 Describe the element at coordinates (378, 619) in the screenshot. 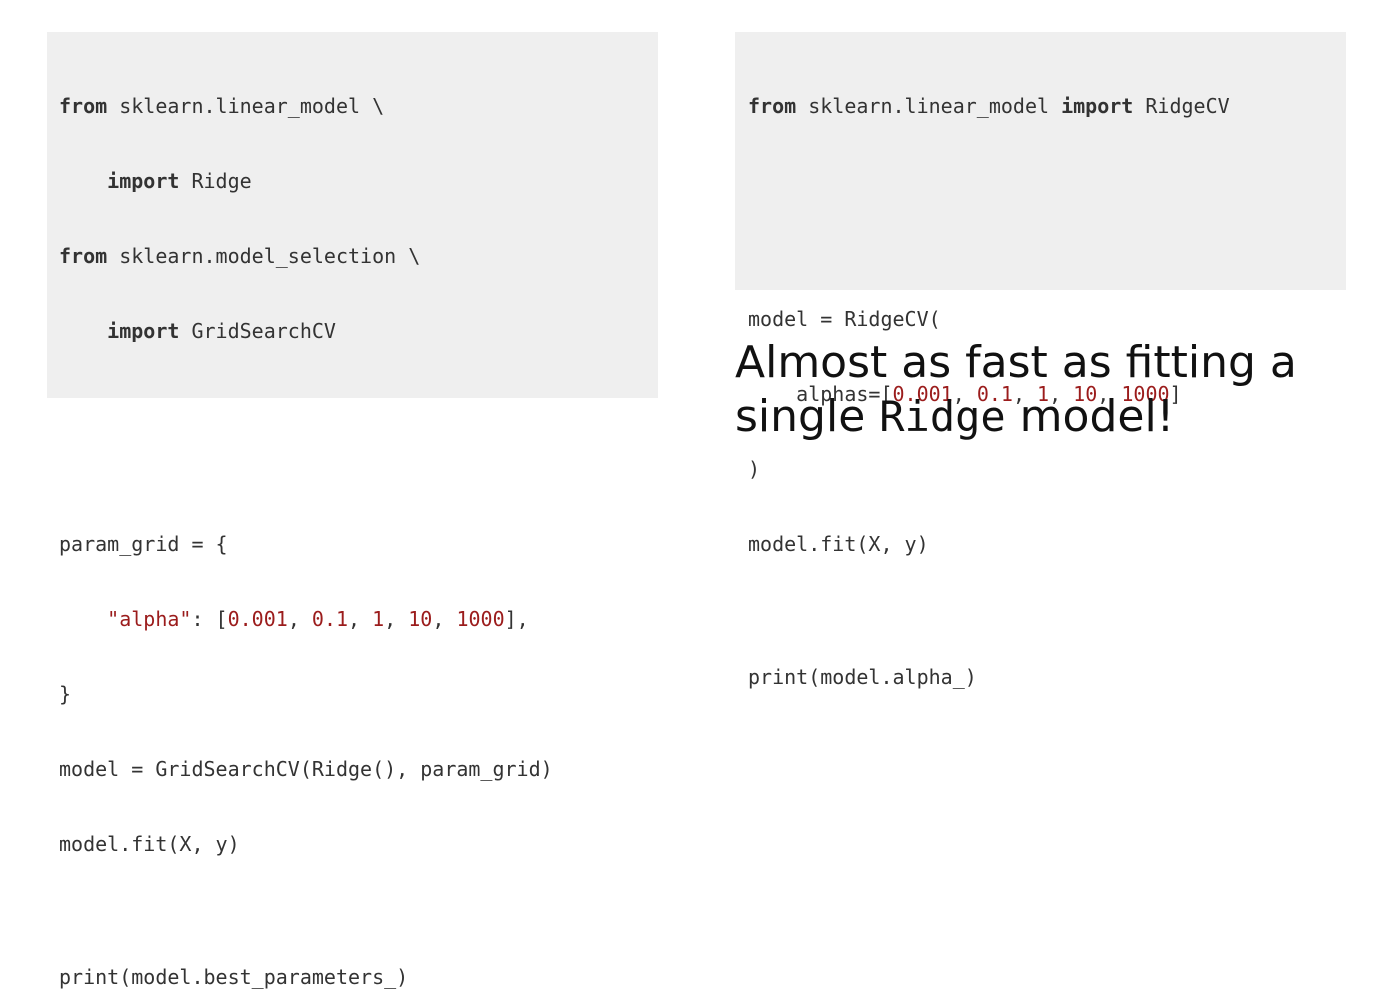

I see `number-literal: 1` at that location.